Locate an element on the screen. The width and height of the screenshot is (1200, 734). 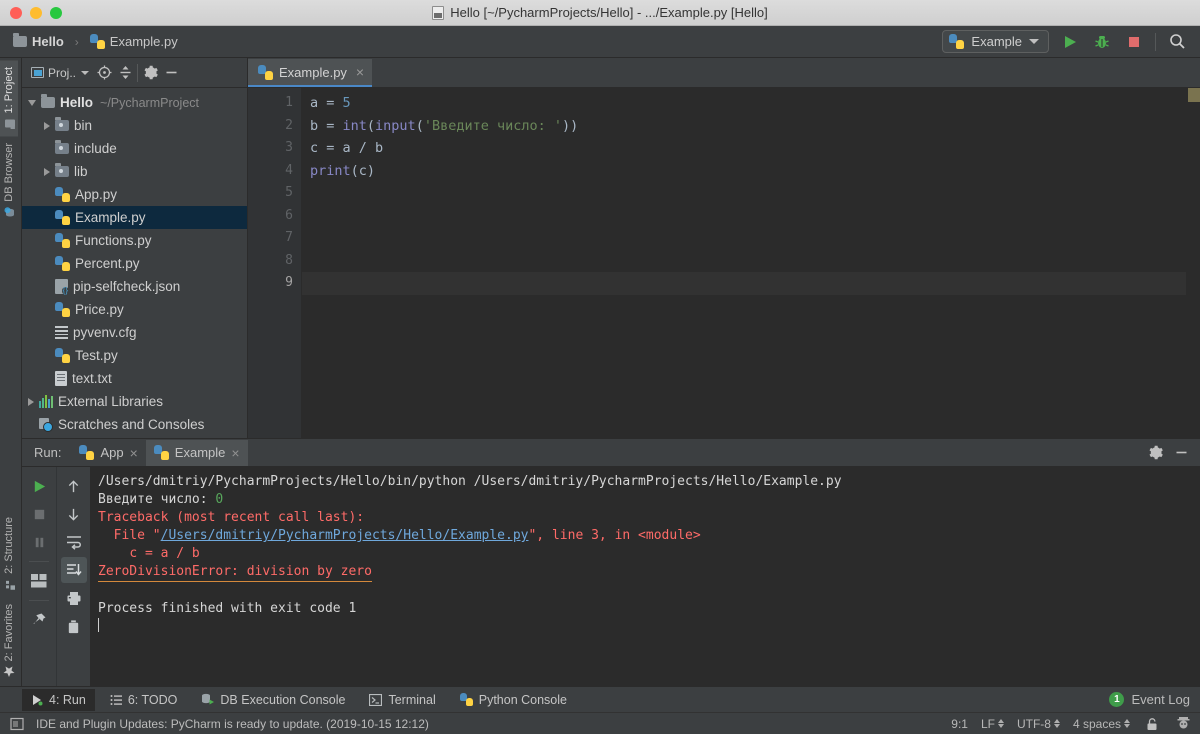
indent-selector: 4 spaces is located at coordinates (1101, 724).